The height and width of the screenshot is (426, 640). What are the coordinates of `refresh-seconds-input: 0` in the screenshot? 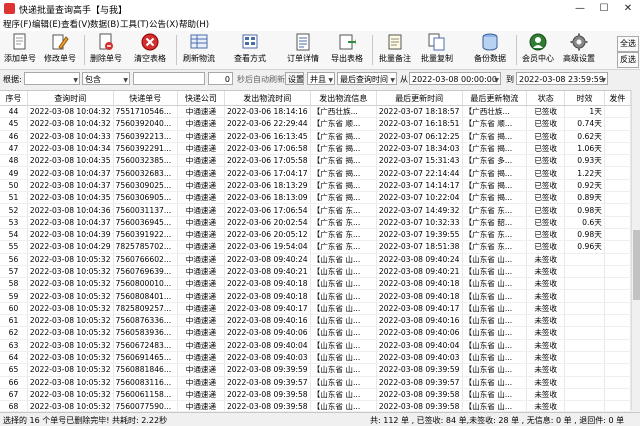 It's located at (220, 78).